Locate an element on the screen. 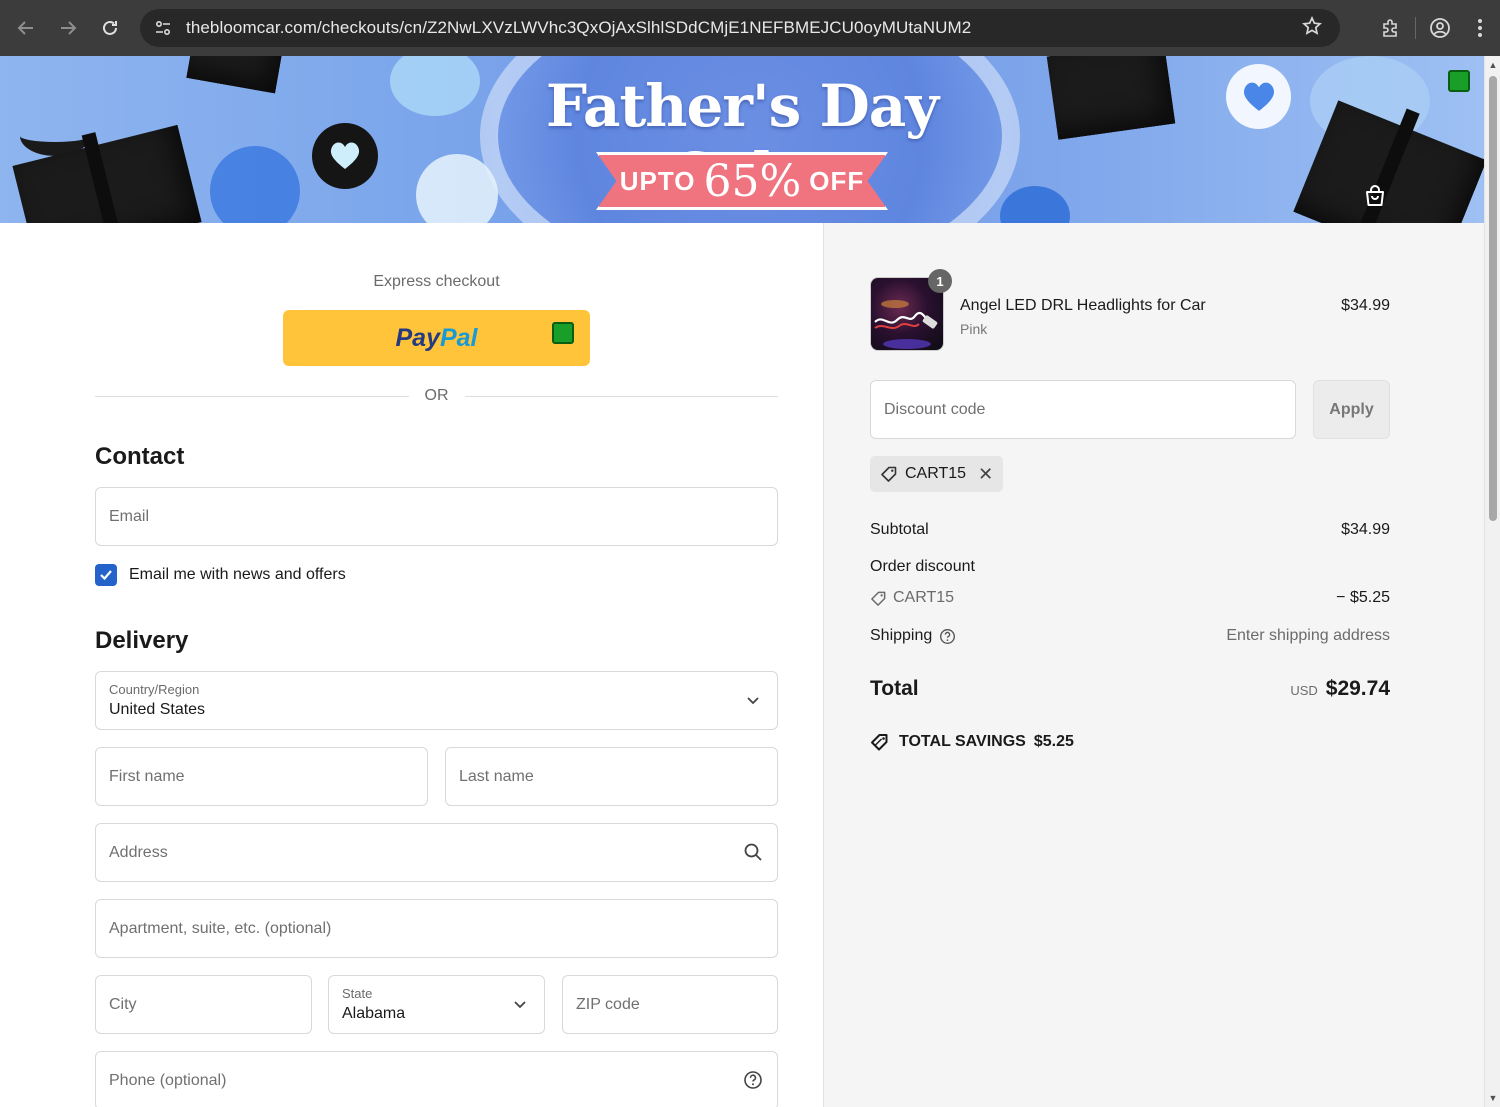  last-name-field: Last name is located at coordinates (611, 776).